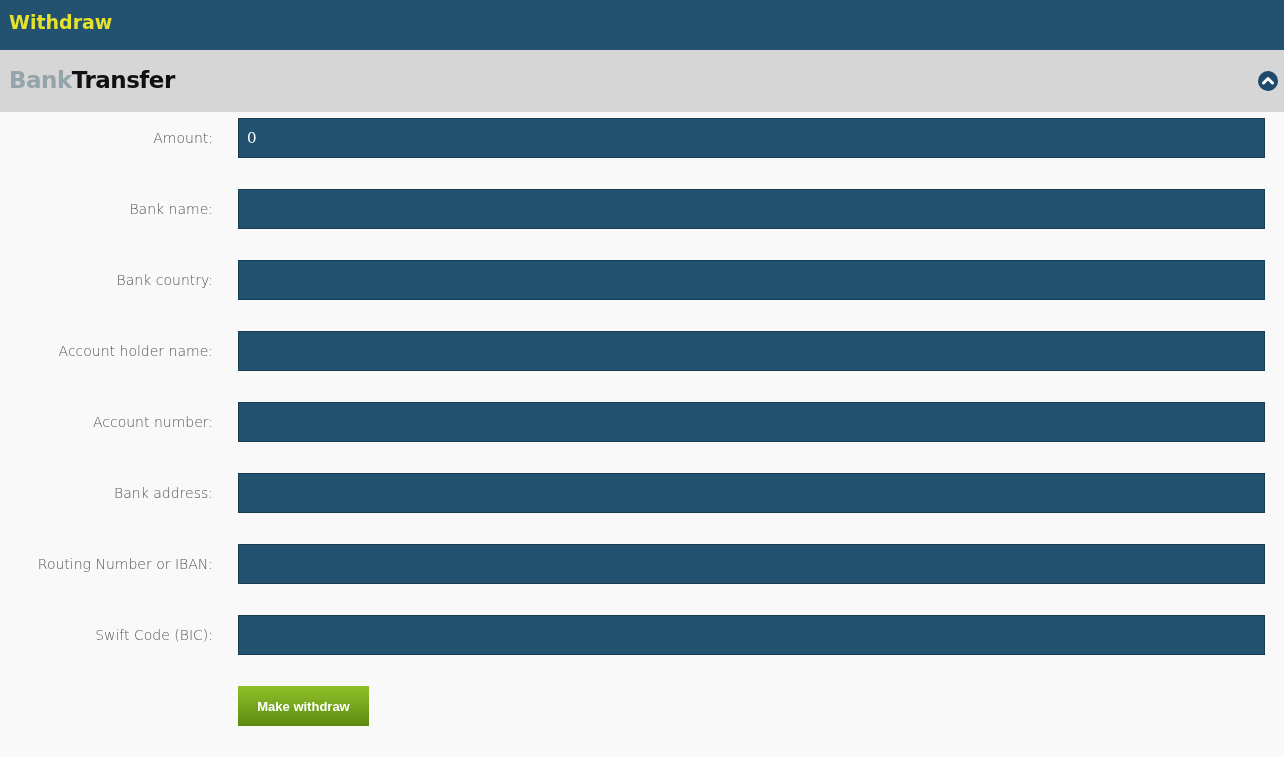 Image resolution: width=1284 pixels, height=757 pixels. I want to click on field-label: Bank address:, so click(163, 493).